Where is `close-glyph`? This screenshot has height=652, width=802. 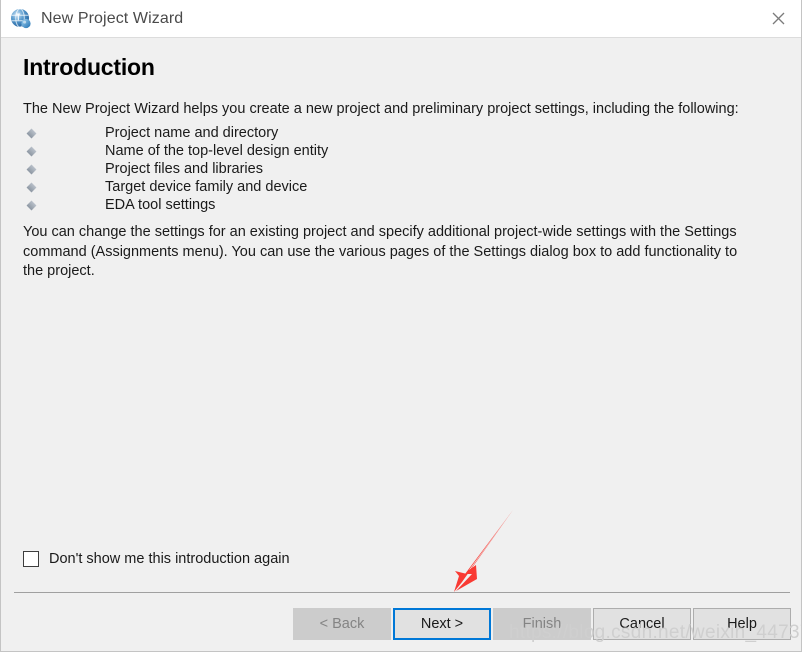 close-glyph is located at coordinates (778, 18).